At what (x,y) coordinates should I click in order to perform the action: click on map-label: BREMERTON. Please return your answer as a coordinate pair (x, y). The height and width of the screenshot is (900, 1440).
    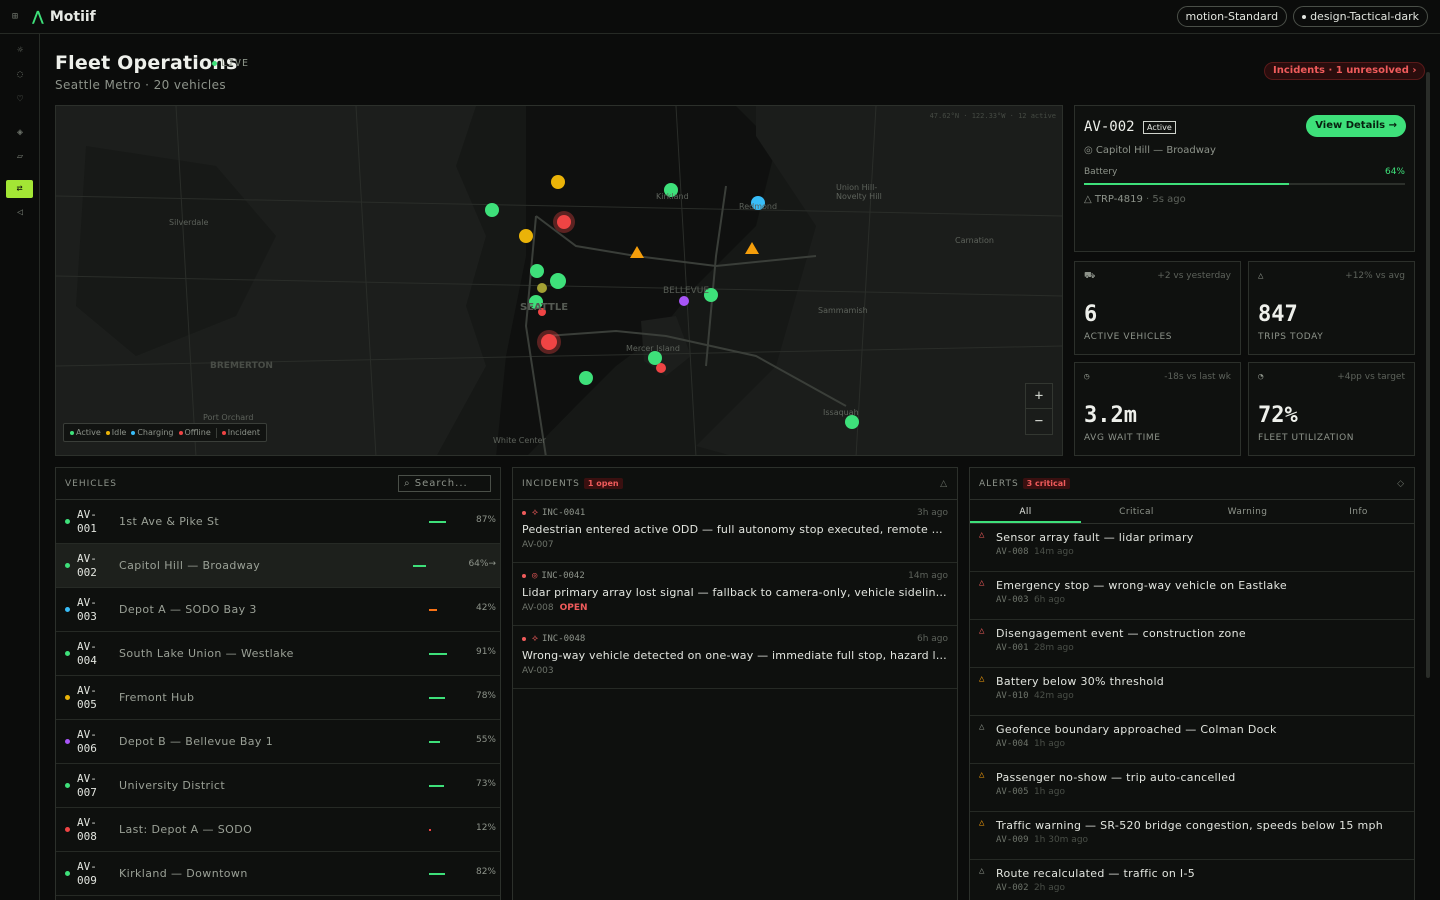
    Looking at the image, I should click on (241, 366).